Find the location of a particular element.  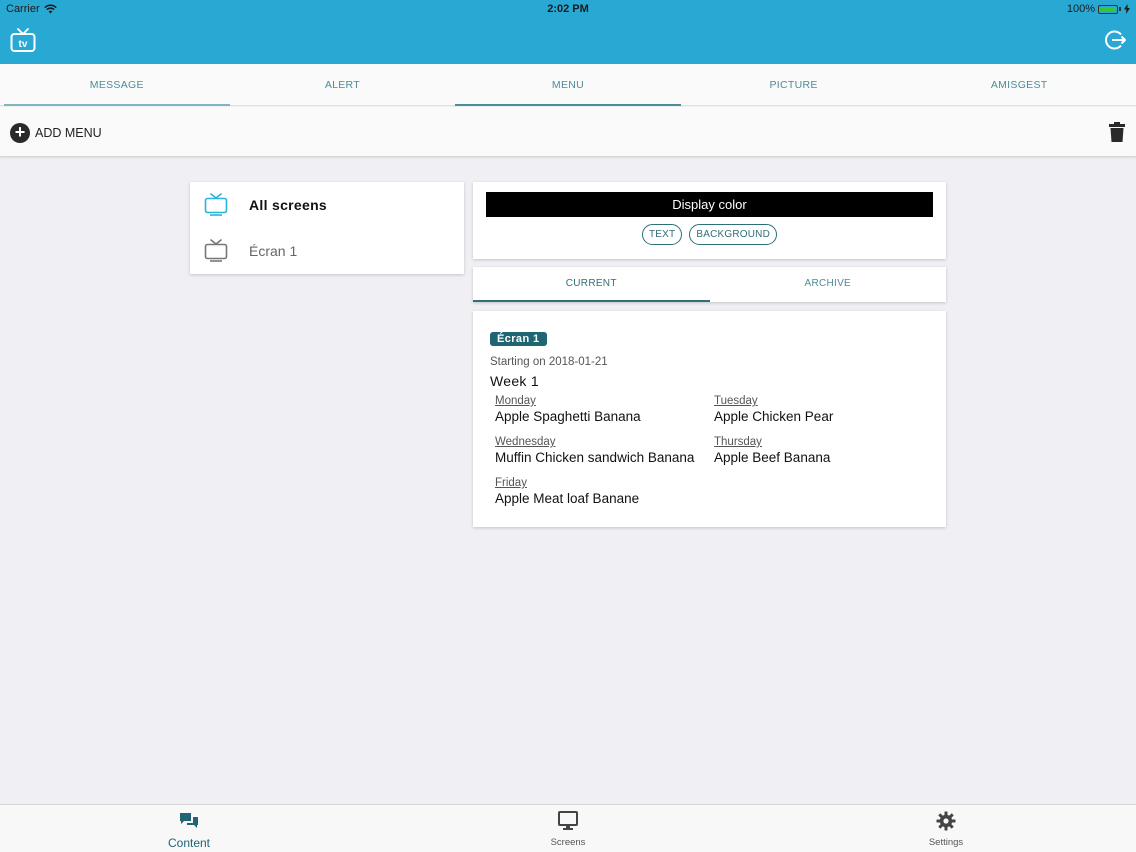

color-options: TEXT BACKGROUND is located at coordinates (709, 234).